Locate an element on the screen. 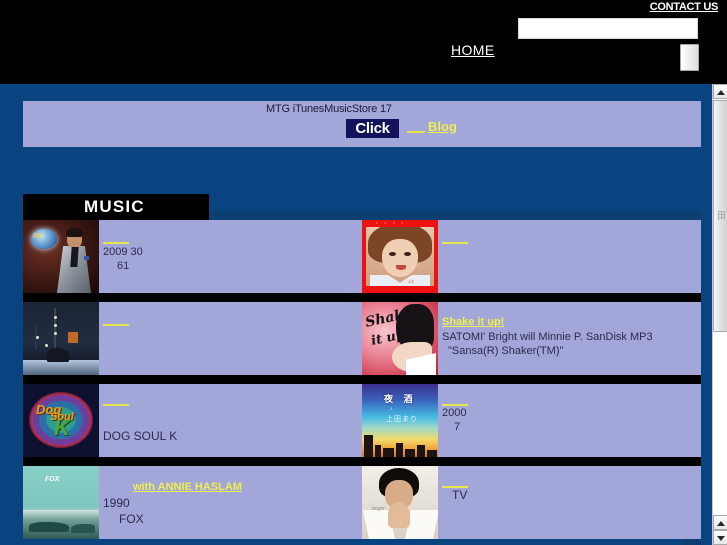 This screenshot has width=727, height=545. section-heading-label: MUSIC is located at coordinates (114, 206).